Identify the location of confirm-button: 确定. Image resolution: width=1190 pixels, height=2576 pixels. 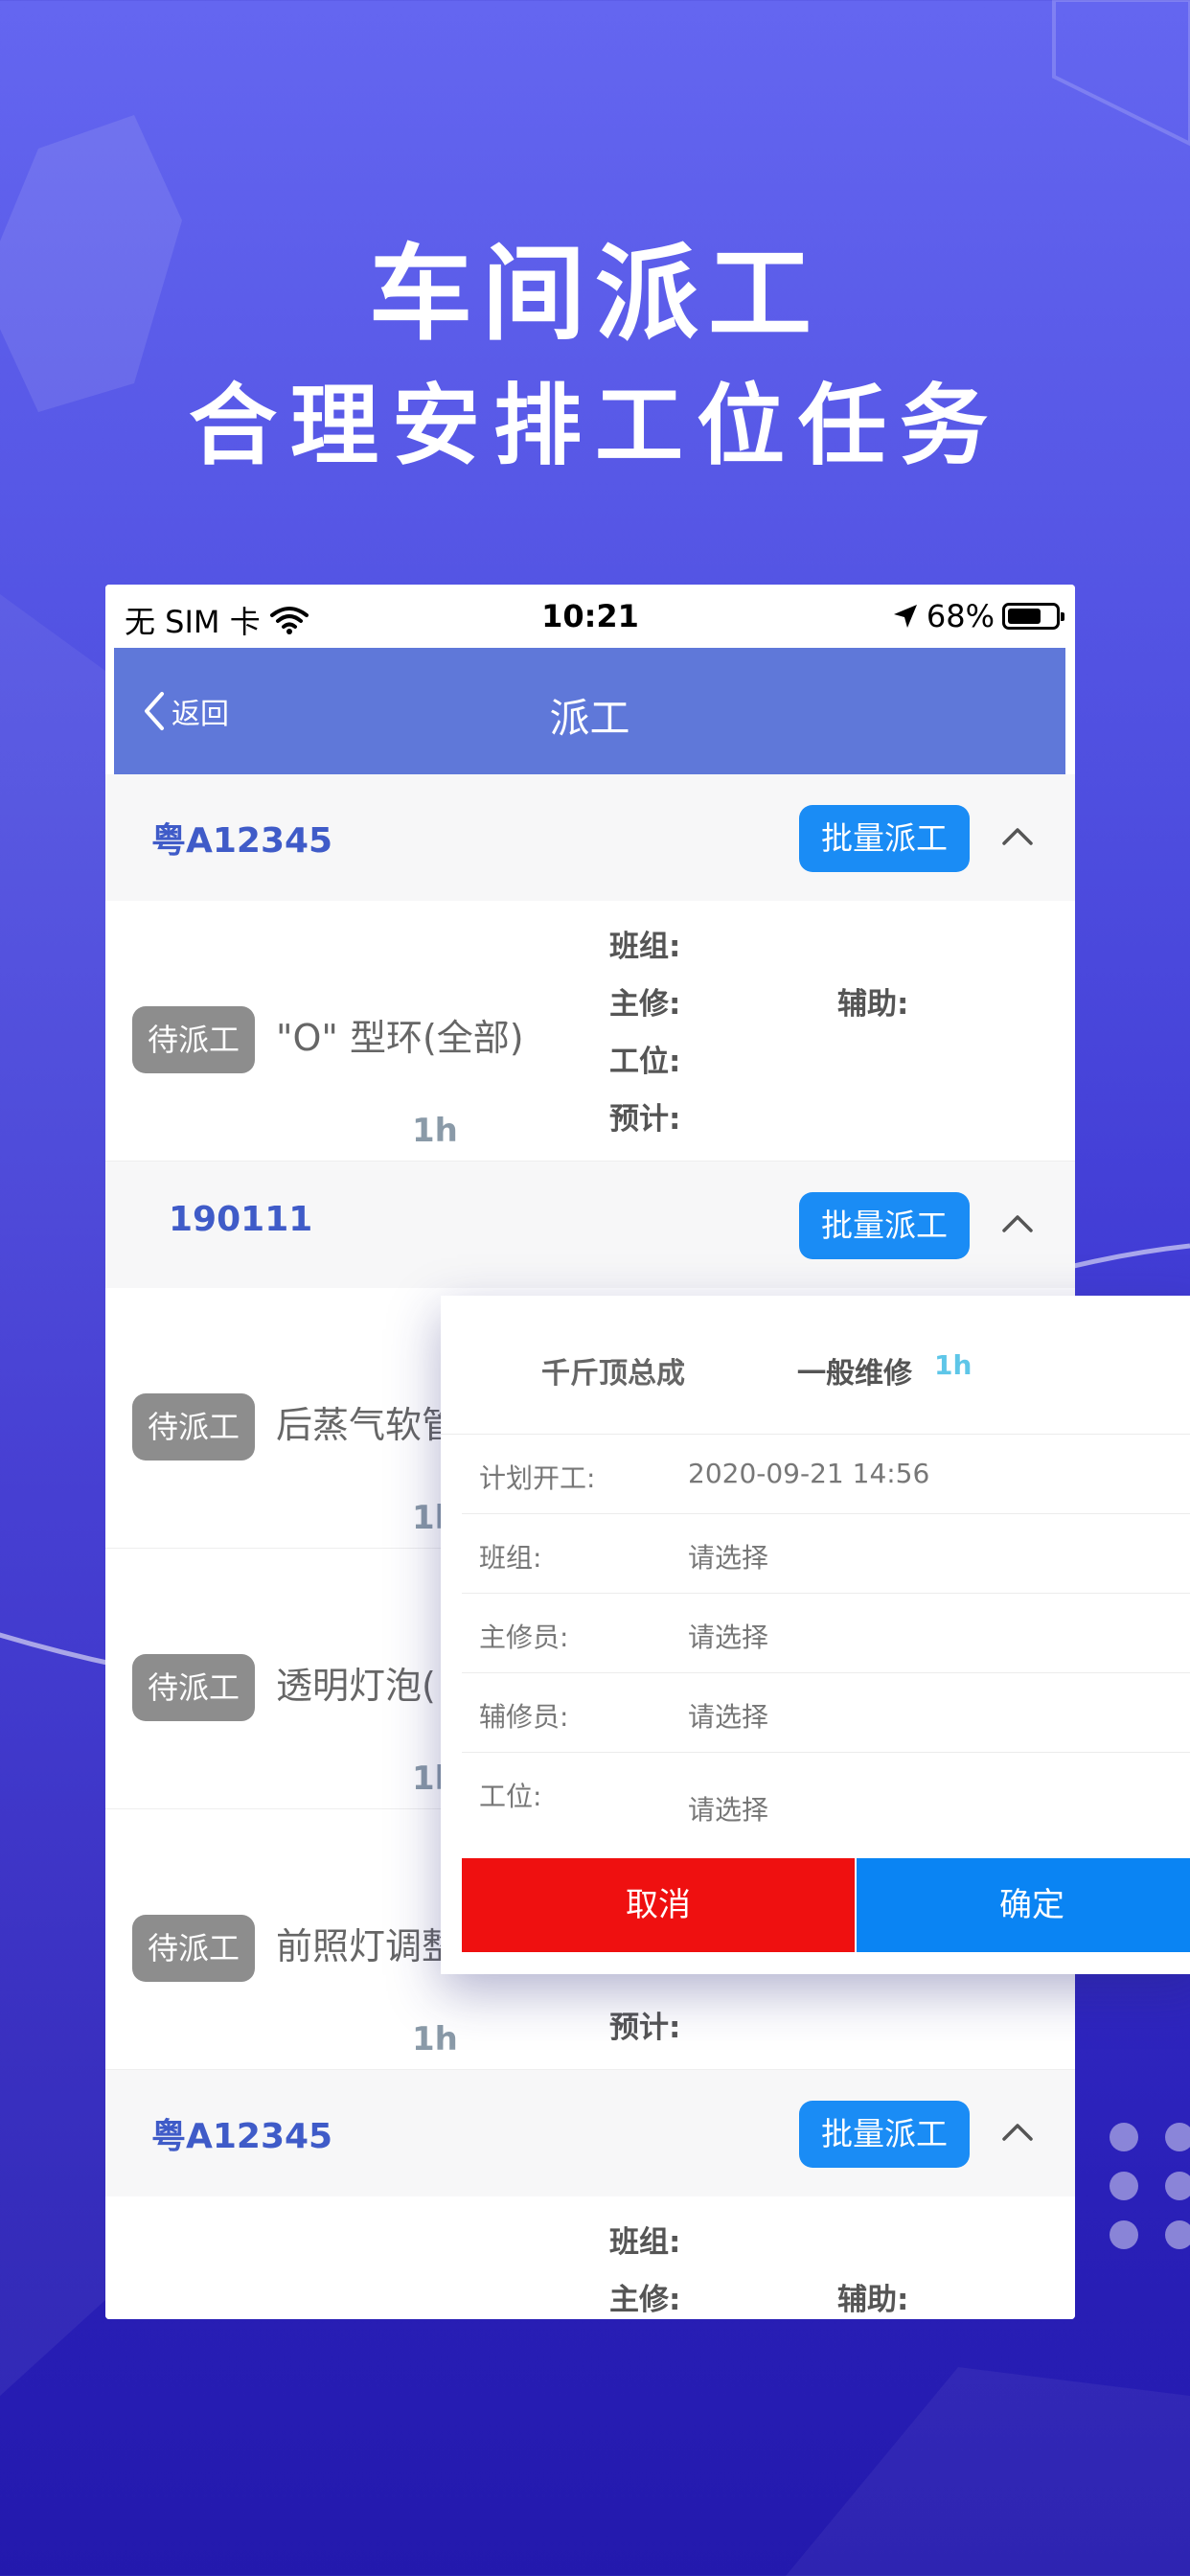
(1023, 1905).